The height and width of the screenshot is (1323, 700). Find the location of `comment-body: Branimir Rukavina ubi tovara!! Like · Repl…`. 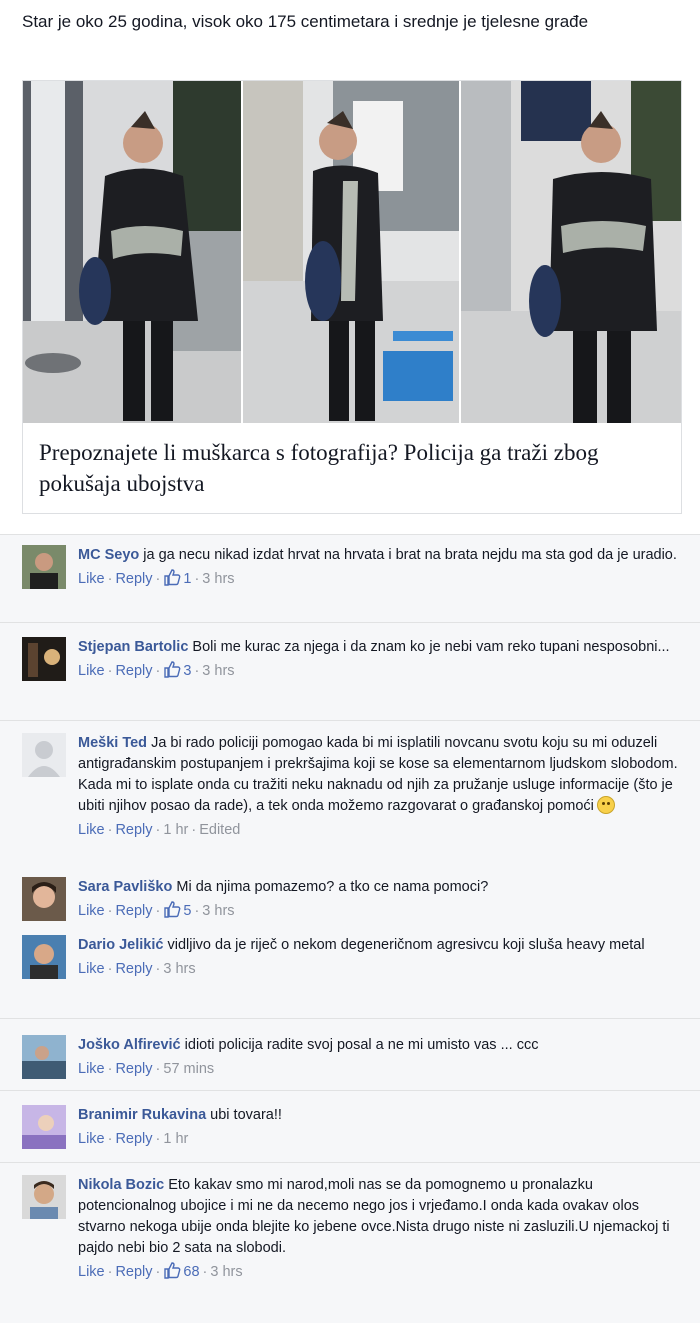

comment-body: Branimir Rukavina ubi tovara!! Like · Repl… is located at coordinates (378, 1127).